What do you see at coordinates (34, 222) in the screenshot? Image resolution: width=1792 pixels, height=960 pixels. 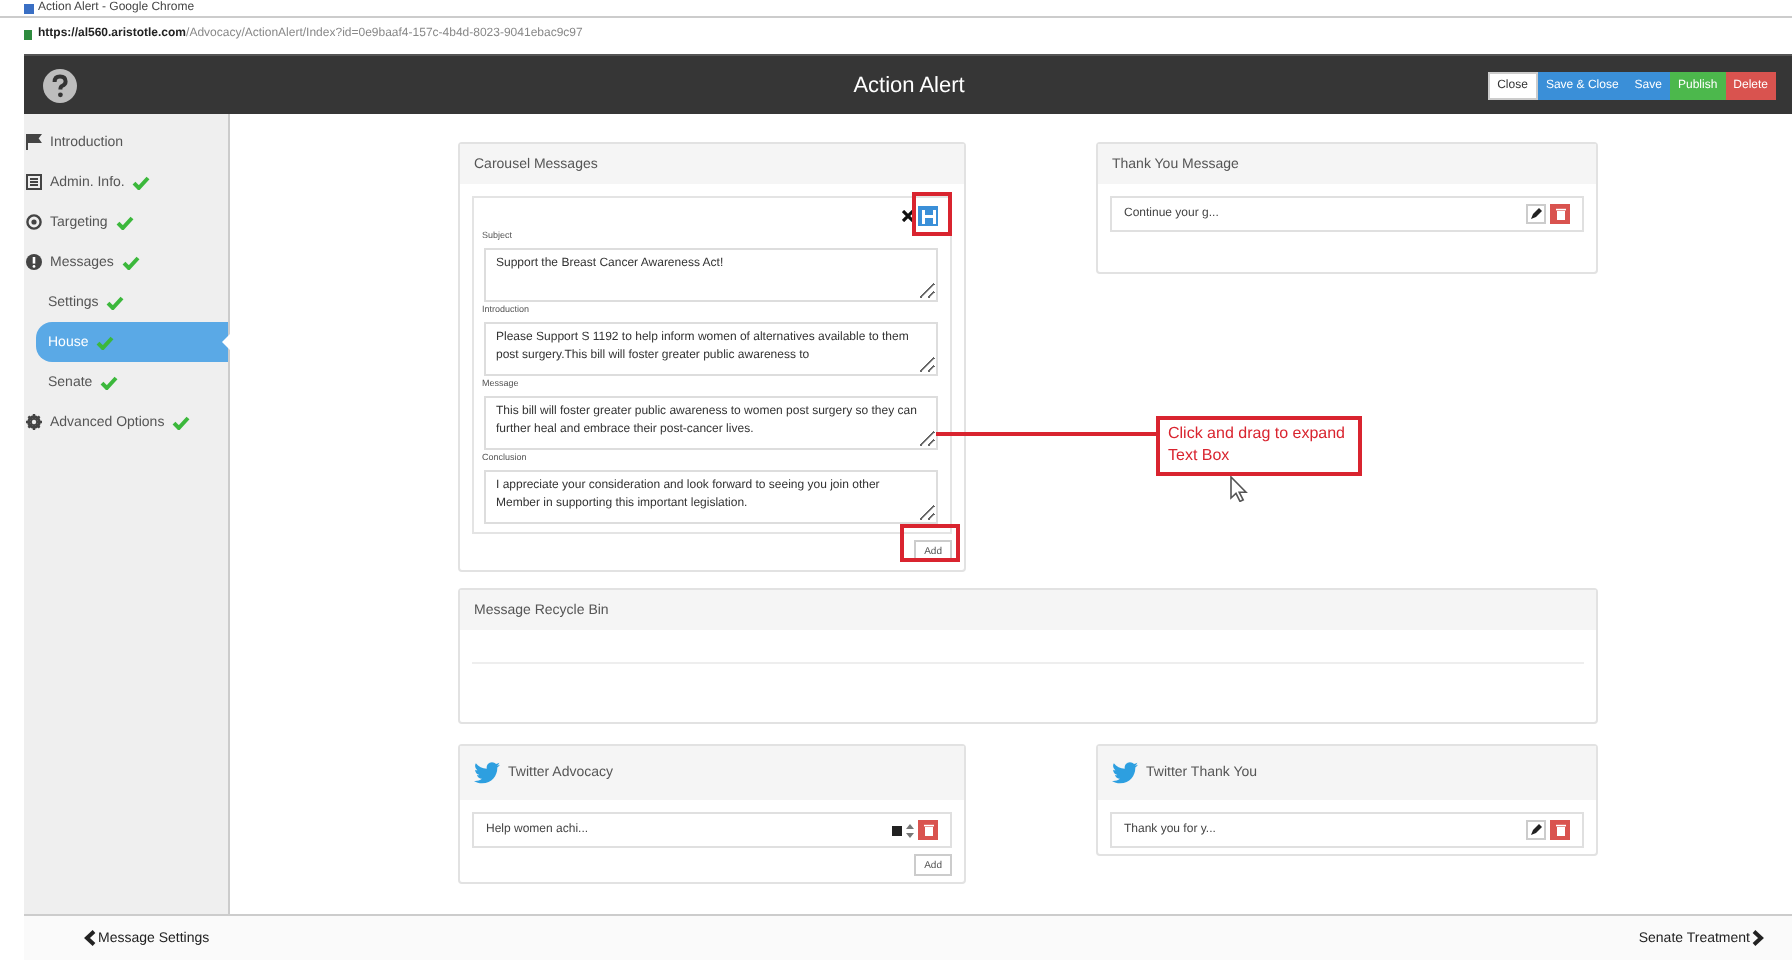 I see `target-icon` at bounding box center [34, 222].